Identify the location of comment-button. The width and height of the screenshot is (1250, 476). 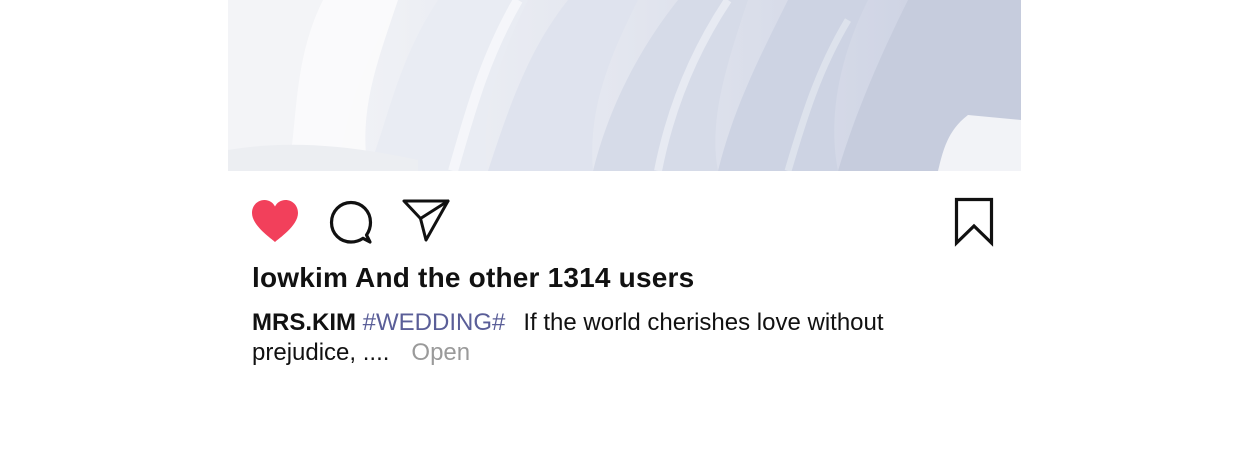
(351, 222).